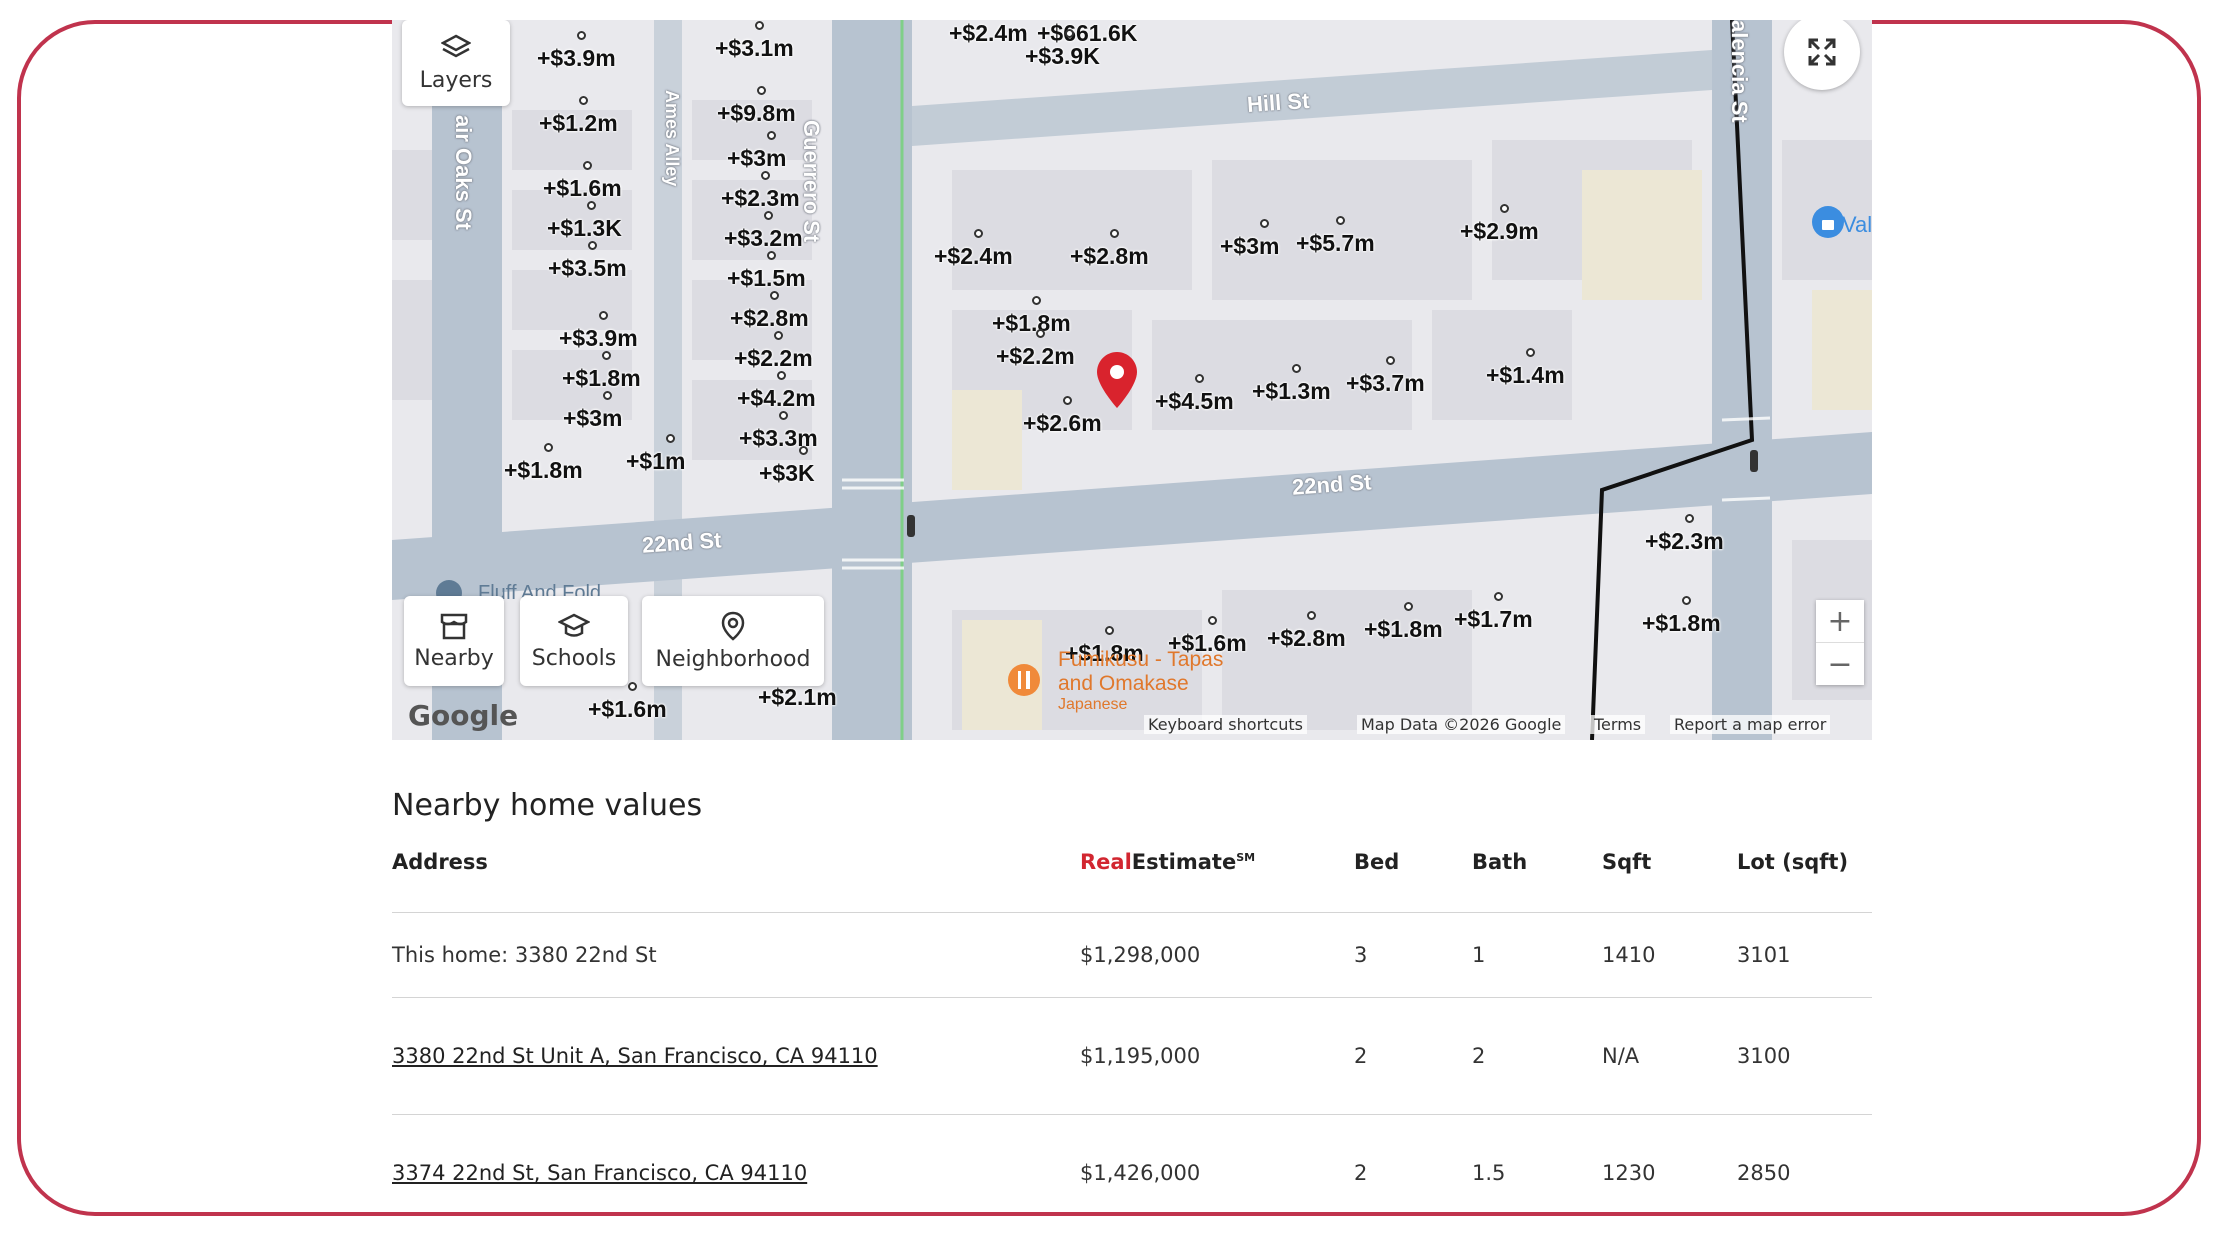 This screenshot has height=1240, width=2223. I want to click on nearby-button: Nearby, so click(454, 641).